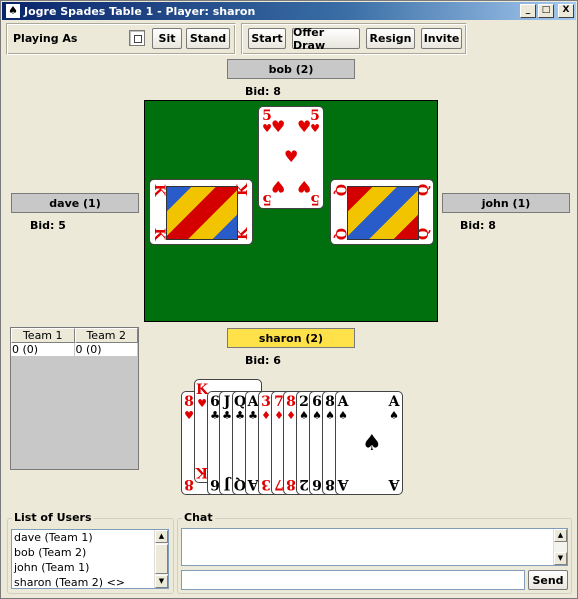  What do you see at coordinates (478, 225) in the screenshot?
I see `player-east-bid: Bid: 8` at bounding box center [478, 225].